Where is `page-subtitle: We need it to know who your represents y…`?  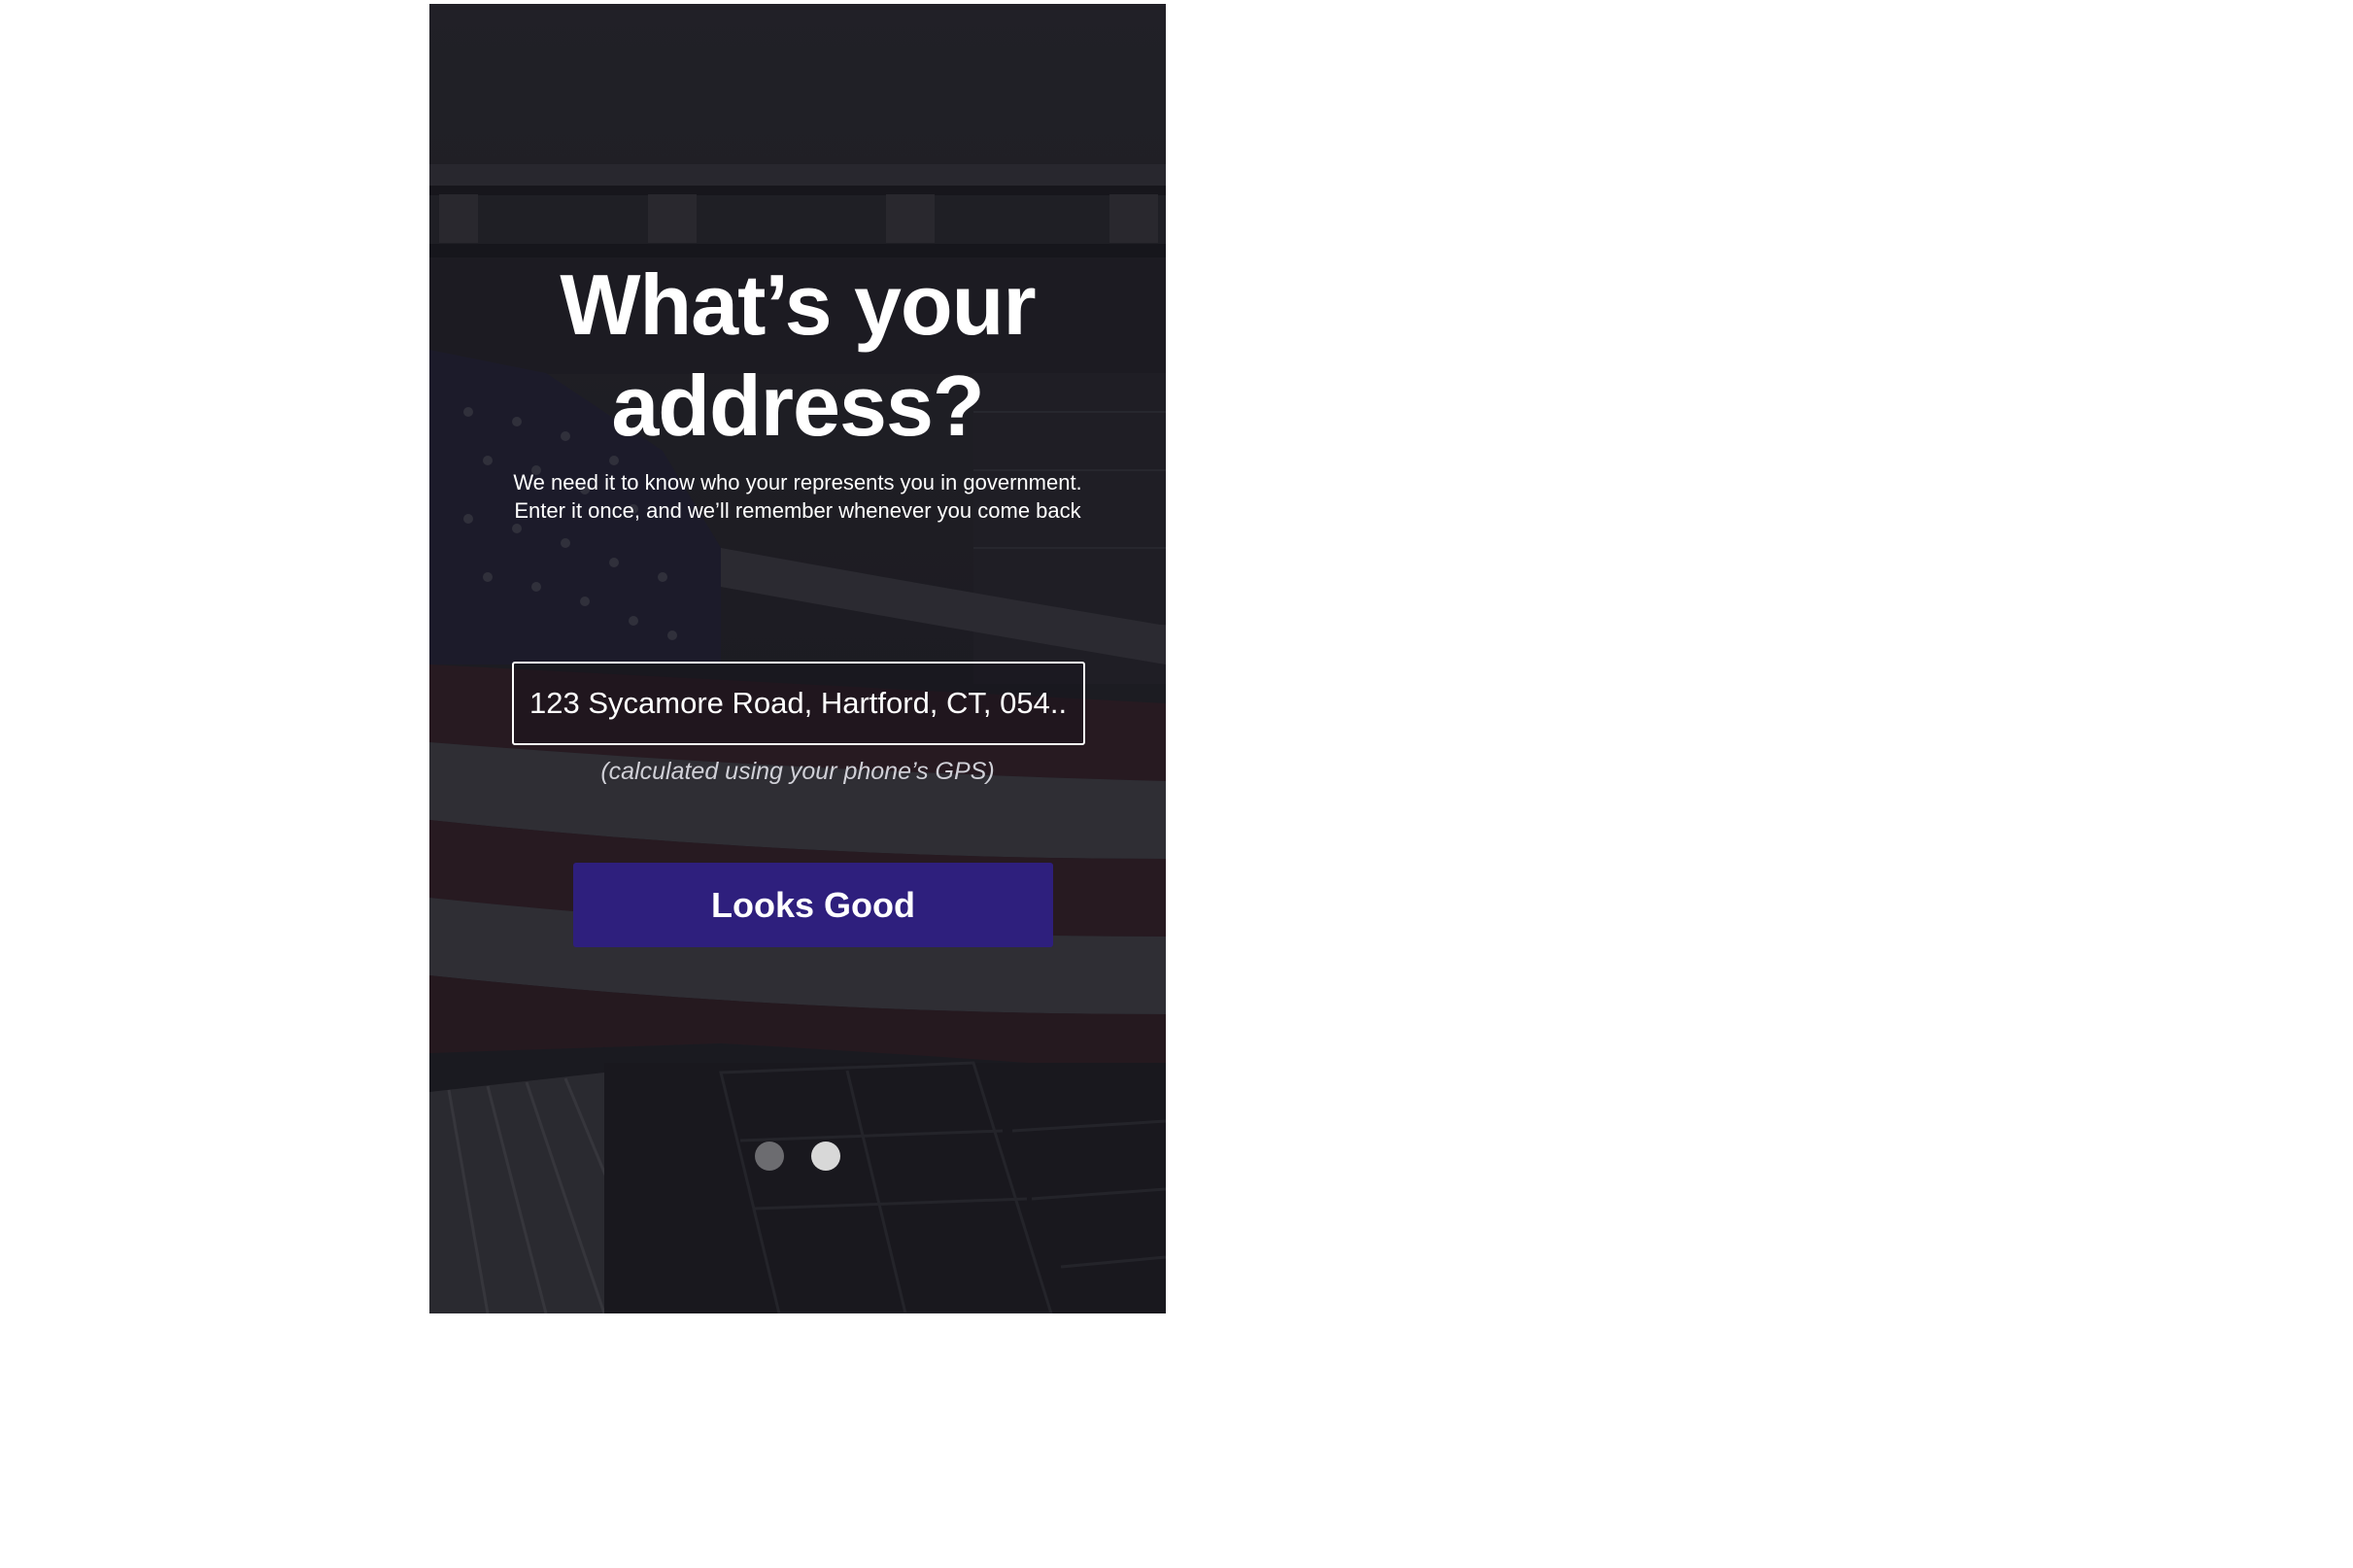 page-subtitle: We need it to know who your represents y… is located at coordinates (797, 496).